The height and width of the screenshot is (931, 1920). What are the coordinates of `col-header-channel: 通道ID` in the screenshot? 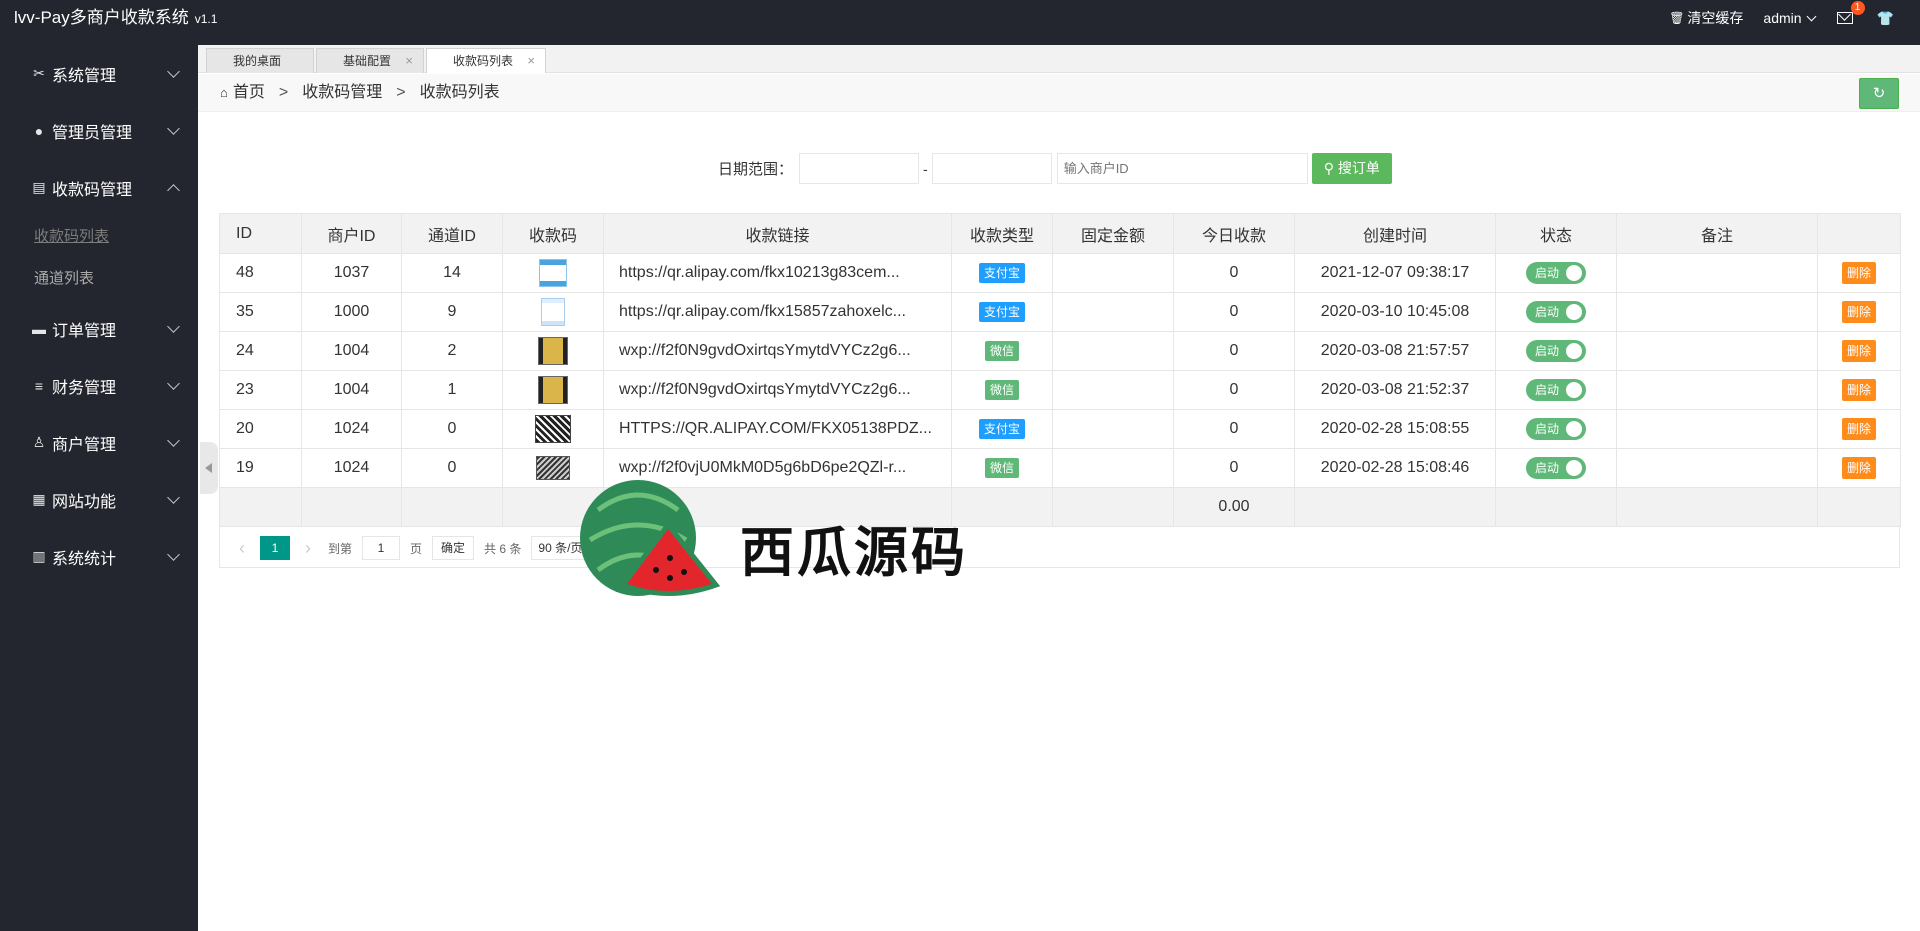 It's located at (452, 233).